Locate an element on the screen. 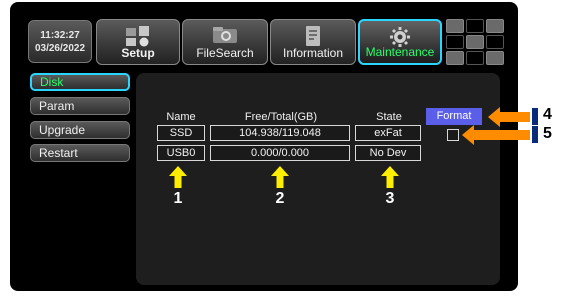  callout-number-1: 1 is located at coordinates (178, 198).